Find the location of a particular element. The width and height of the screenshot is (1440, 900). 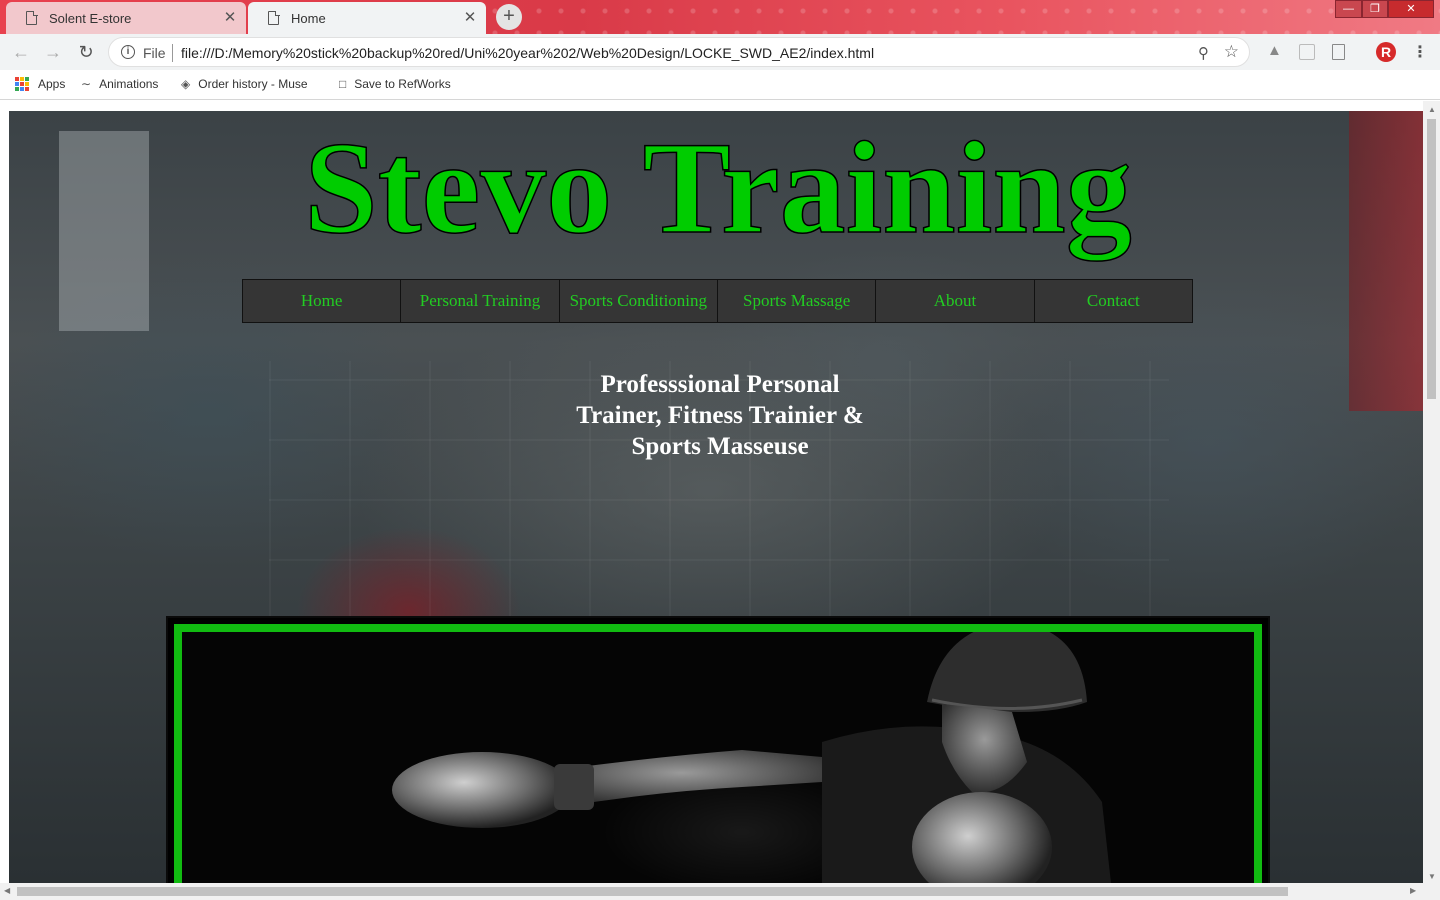

horizontal-scrollbar: ◀ ▶ is located at coordinates (720, 891).